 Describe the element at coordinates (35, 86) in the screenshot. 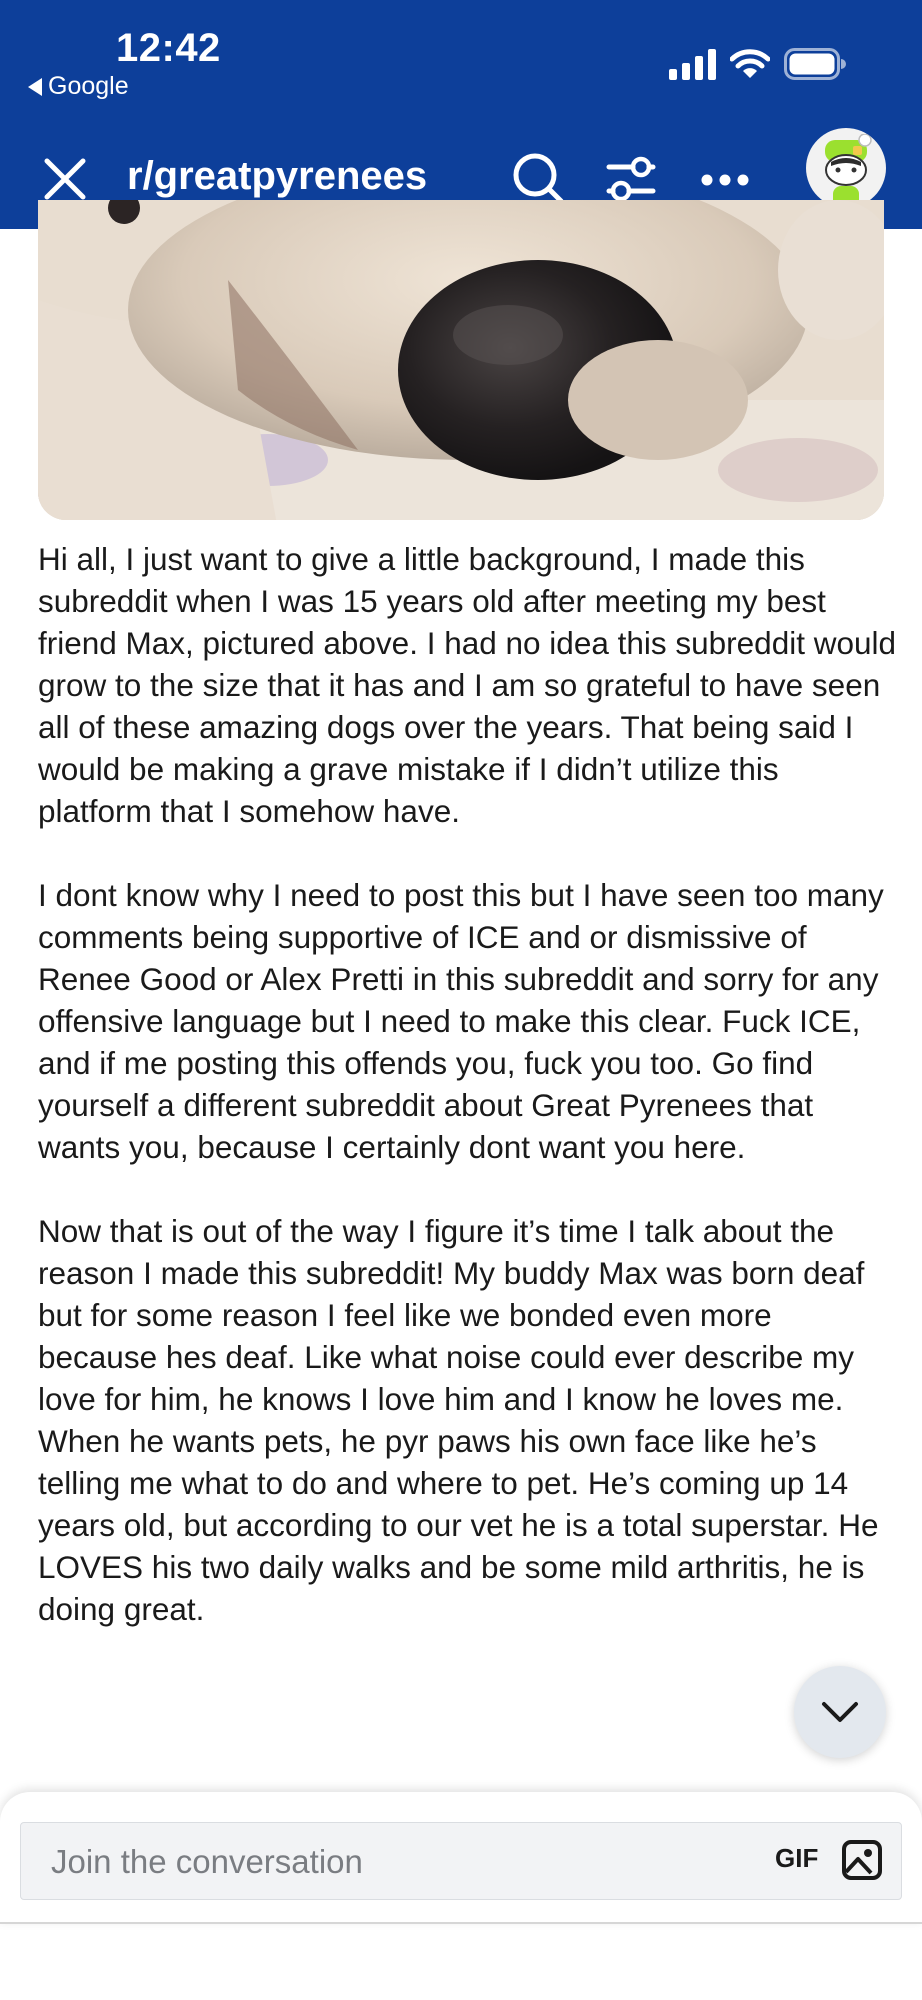

I see `back-triangle-icon` at that location.